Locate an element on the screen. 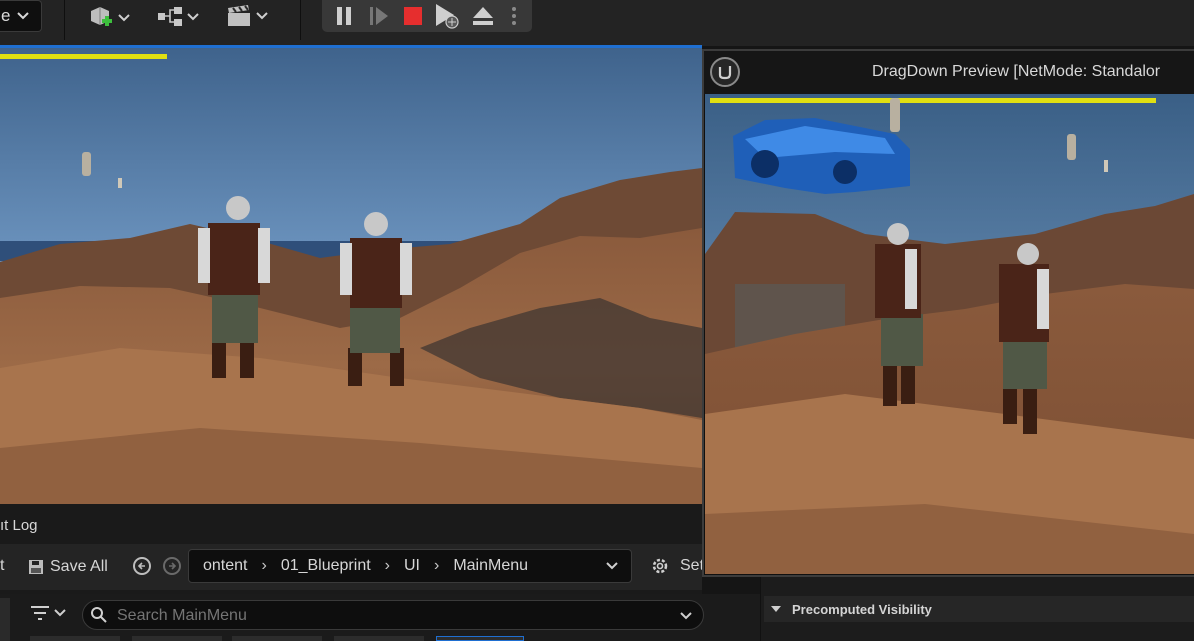 This screenshot has height=641, width=1194. stop-icon is located at coordinates (413, 16).